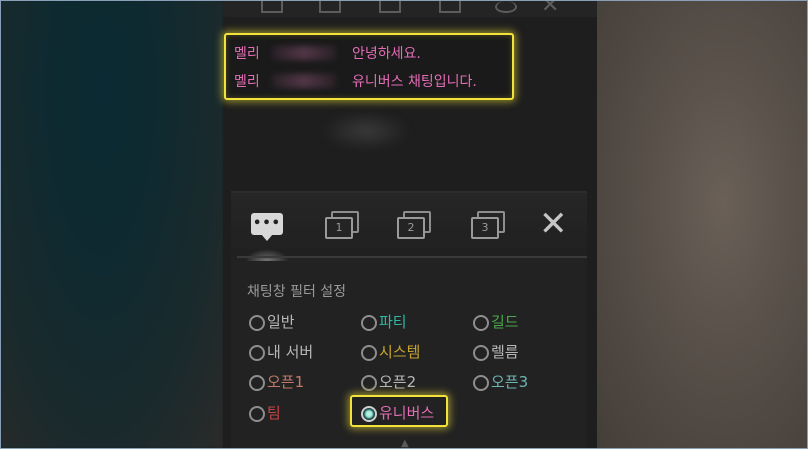 This screenshot has width=808, height=449. What do you see at coordinates (267, 236) in the screenshot?
I see `tab-all-chat: •••` at bounding box center [267, 236].